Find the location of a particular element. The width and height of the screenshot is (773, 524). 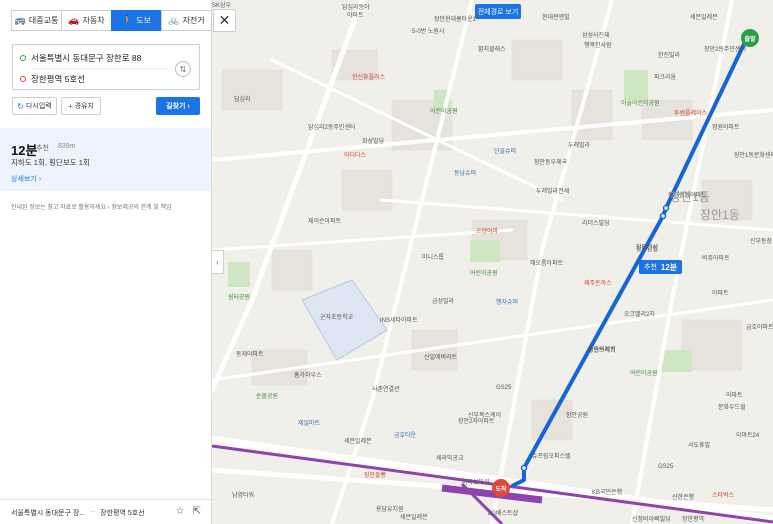

map-poi-label: 장안1동 is located at coordinates (720, 214).